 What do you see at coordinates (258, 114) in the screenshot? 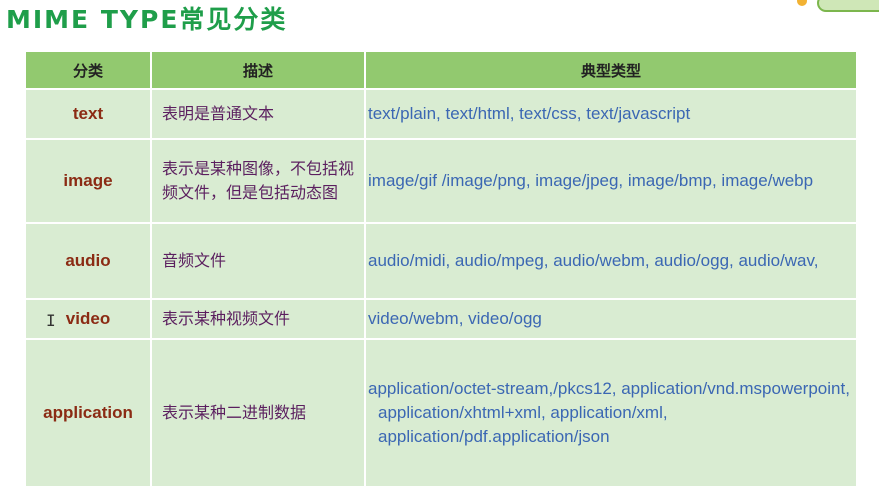
I see `description-cell: 表明是普通文本` at bounding box center [258, 114].